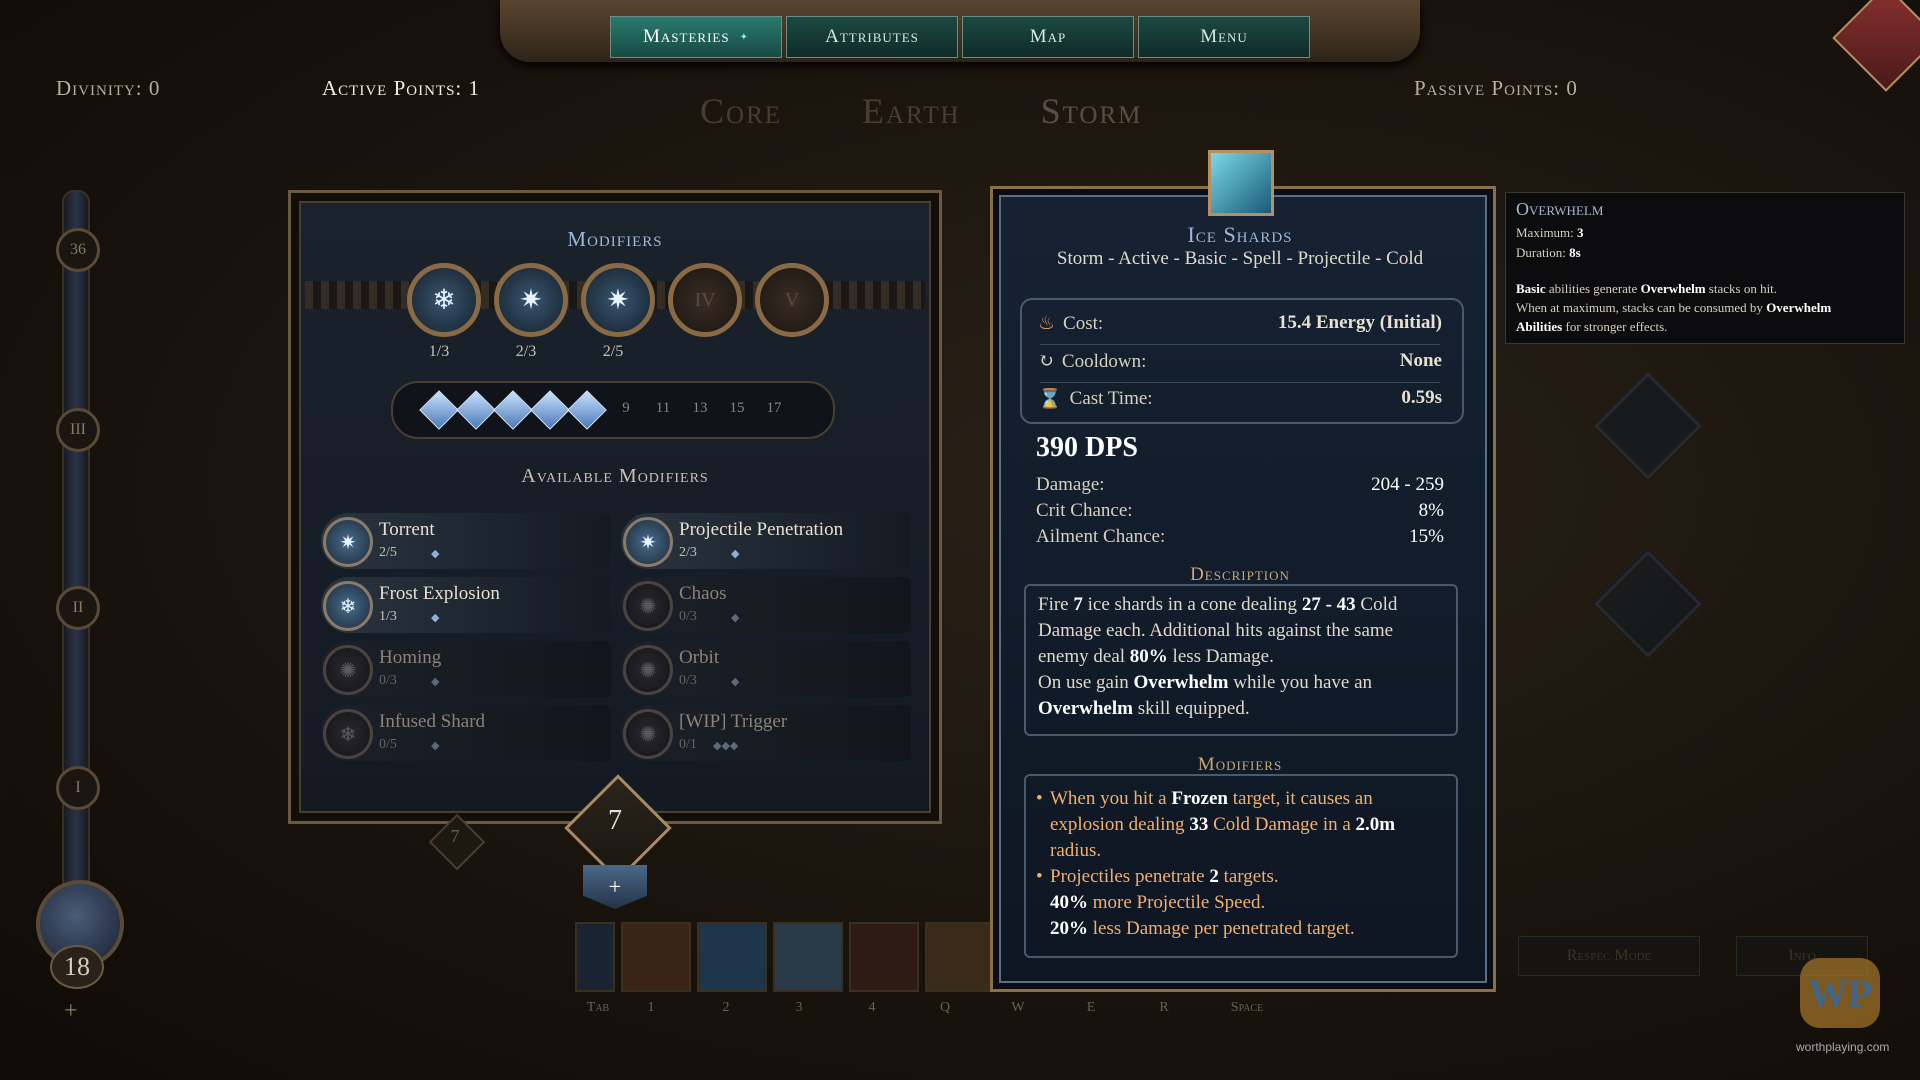  I want to click on modifier-slot-5-locked: V, so click(792, 300).